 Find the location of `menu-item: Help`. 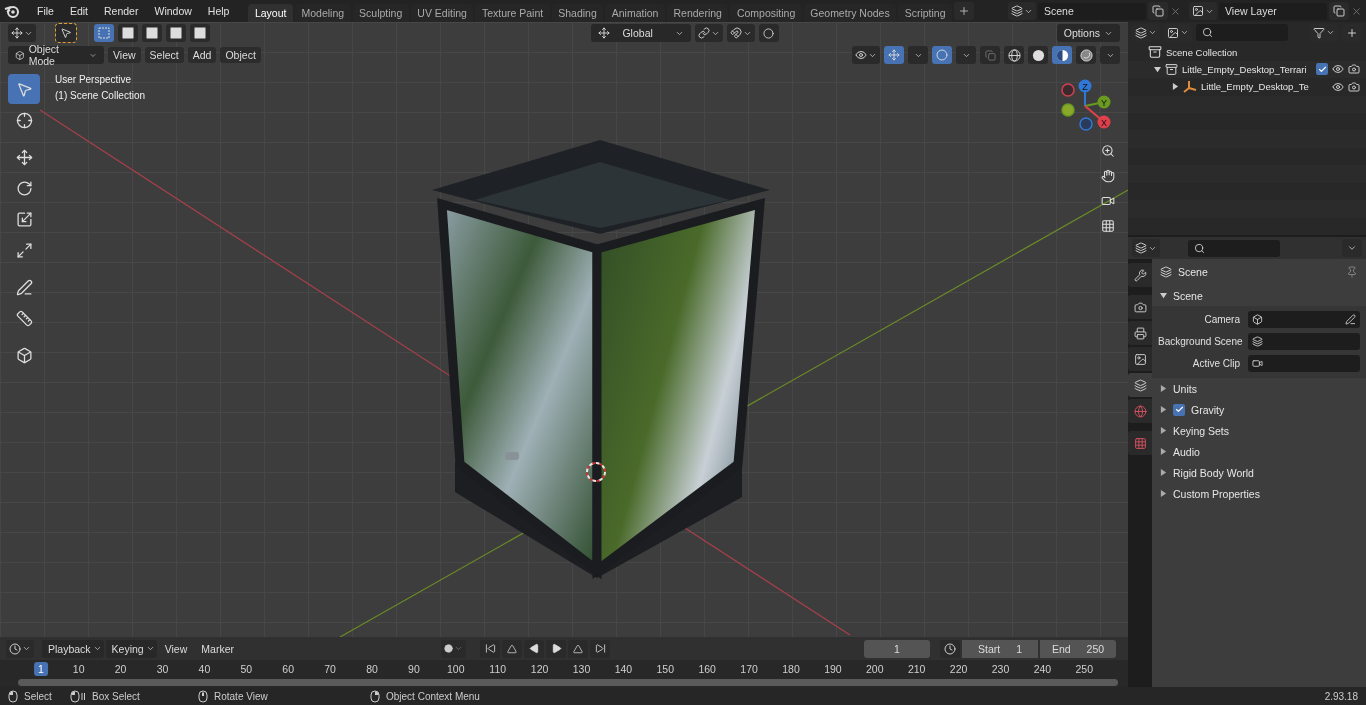

menu-item: Help is located at coordinates (218, 11).